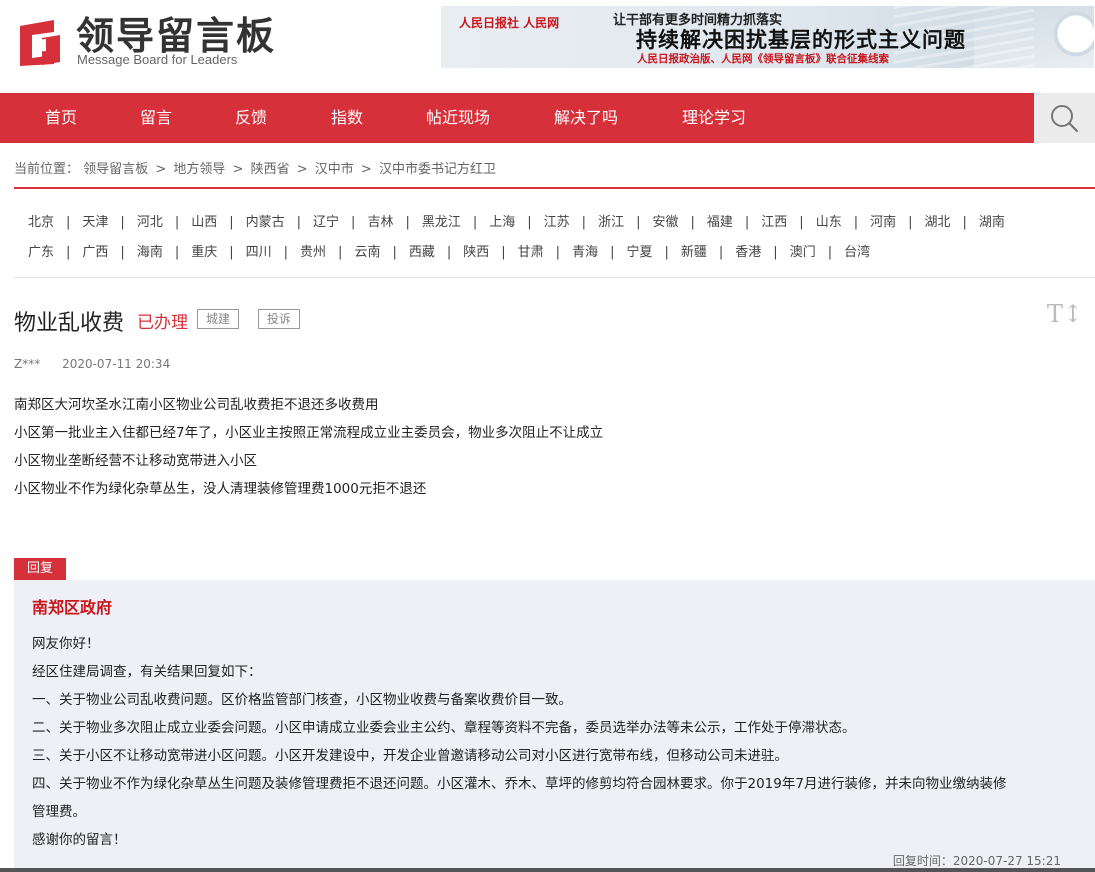  Describe the element at coordinates (27, 364) in the screenshot. I see `post-author: Z***` at that location.